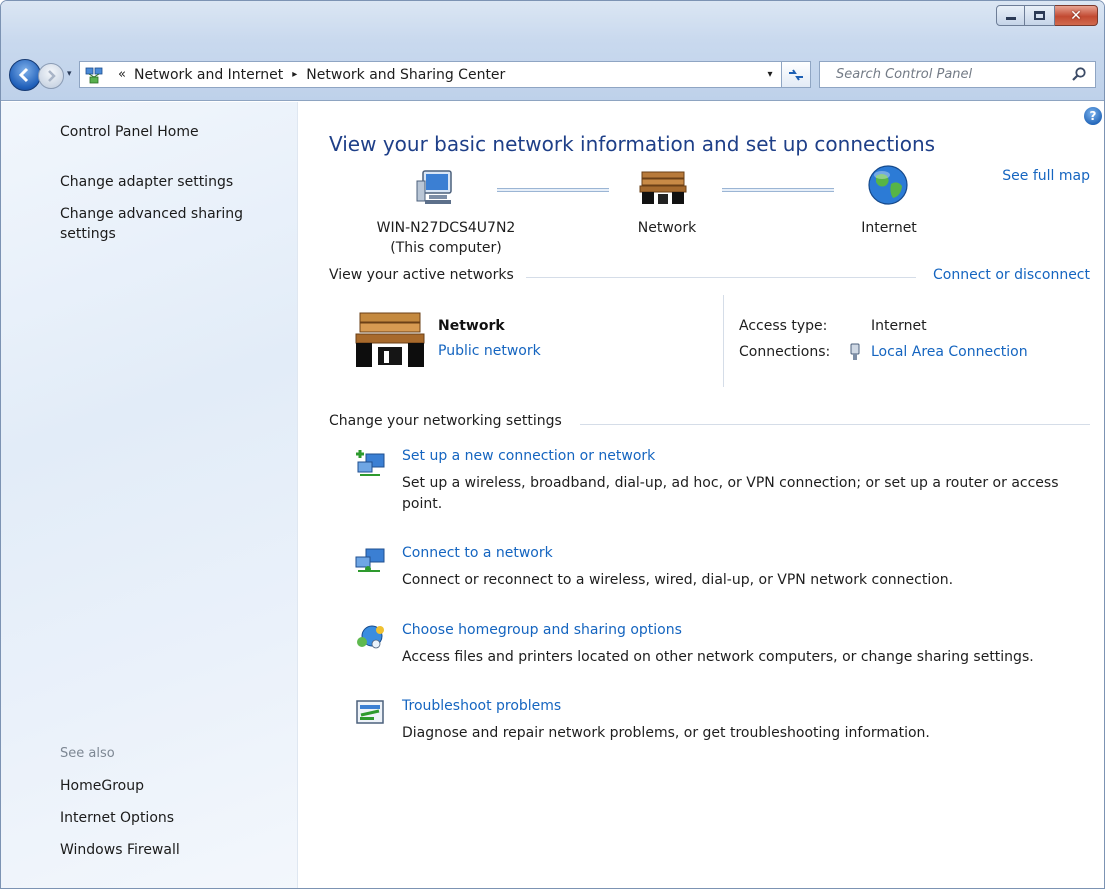 This screenshot has width=1105, height=889. Describe the element at coordinates (904, 74) in the screenshot. I see `search-placeholder: Search Control Panel` at that location.